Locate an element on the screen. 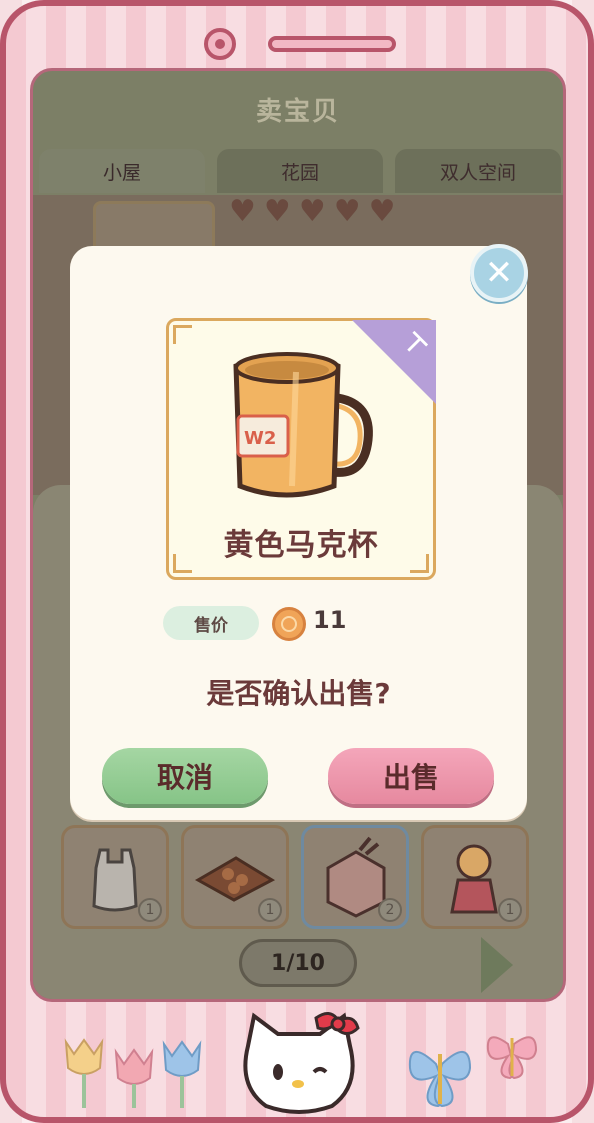  close-icon: ✕ is located at coordinates (499, 273).